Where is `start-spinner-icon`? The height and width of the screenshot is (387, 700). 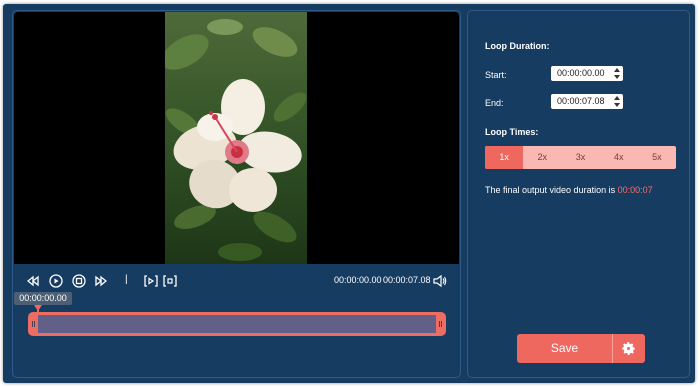 start-spinner-icon is located at coordinates (617, 73).